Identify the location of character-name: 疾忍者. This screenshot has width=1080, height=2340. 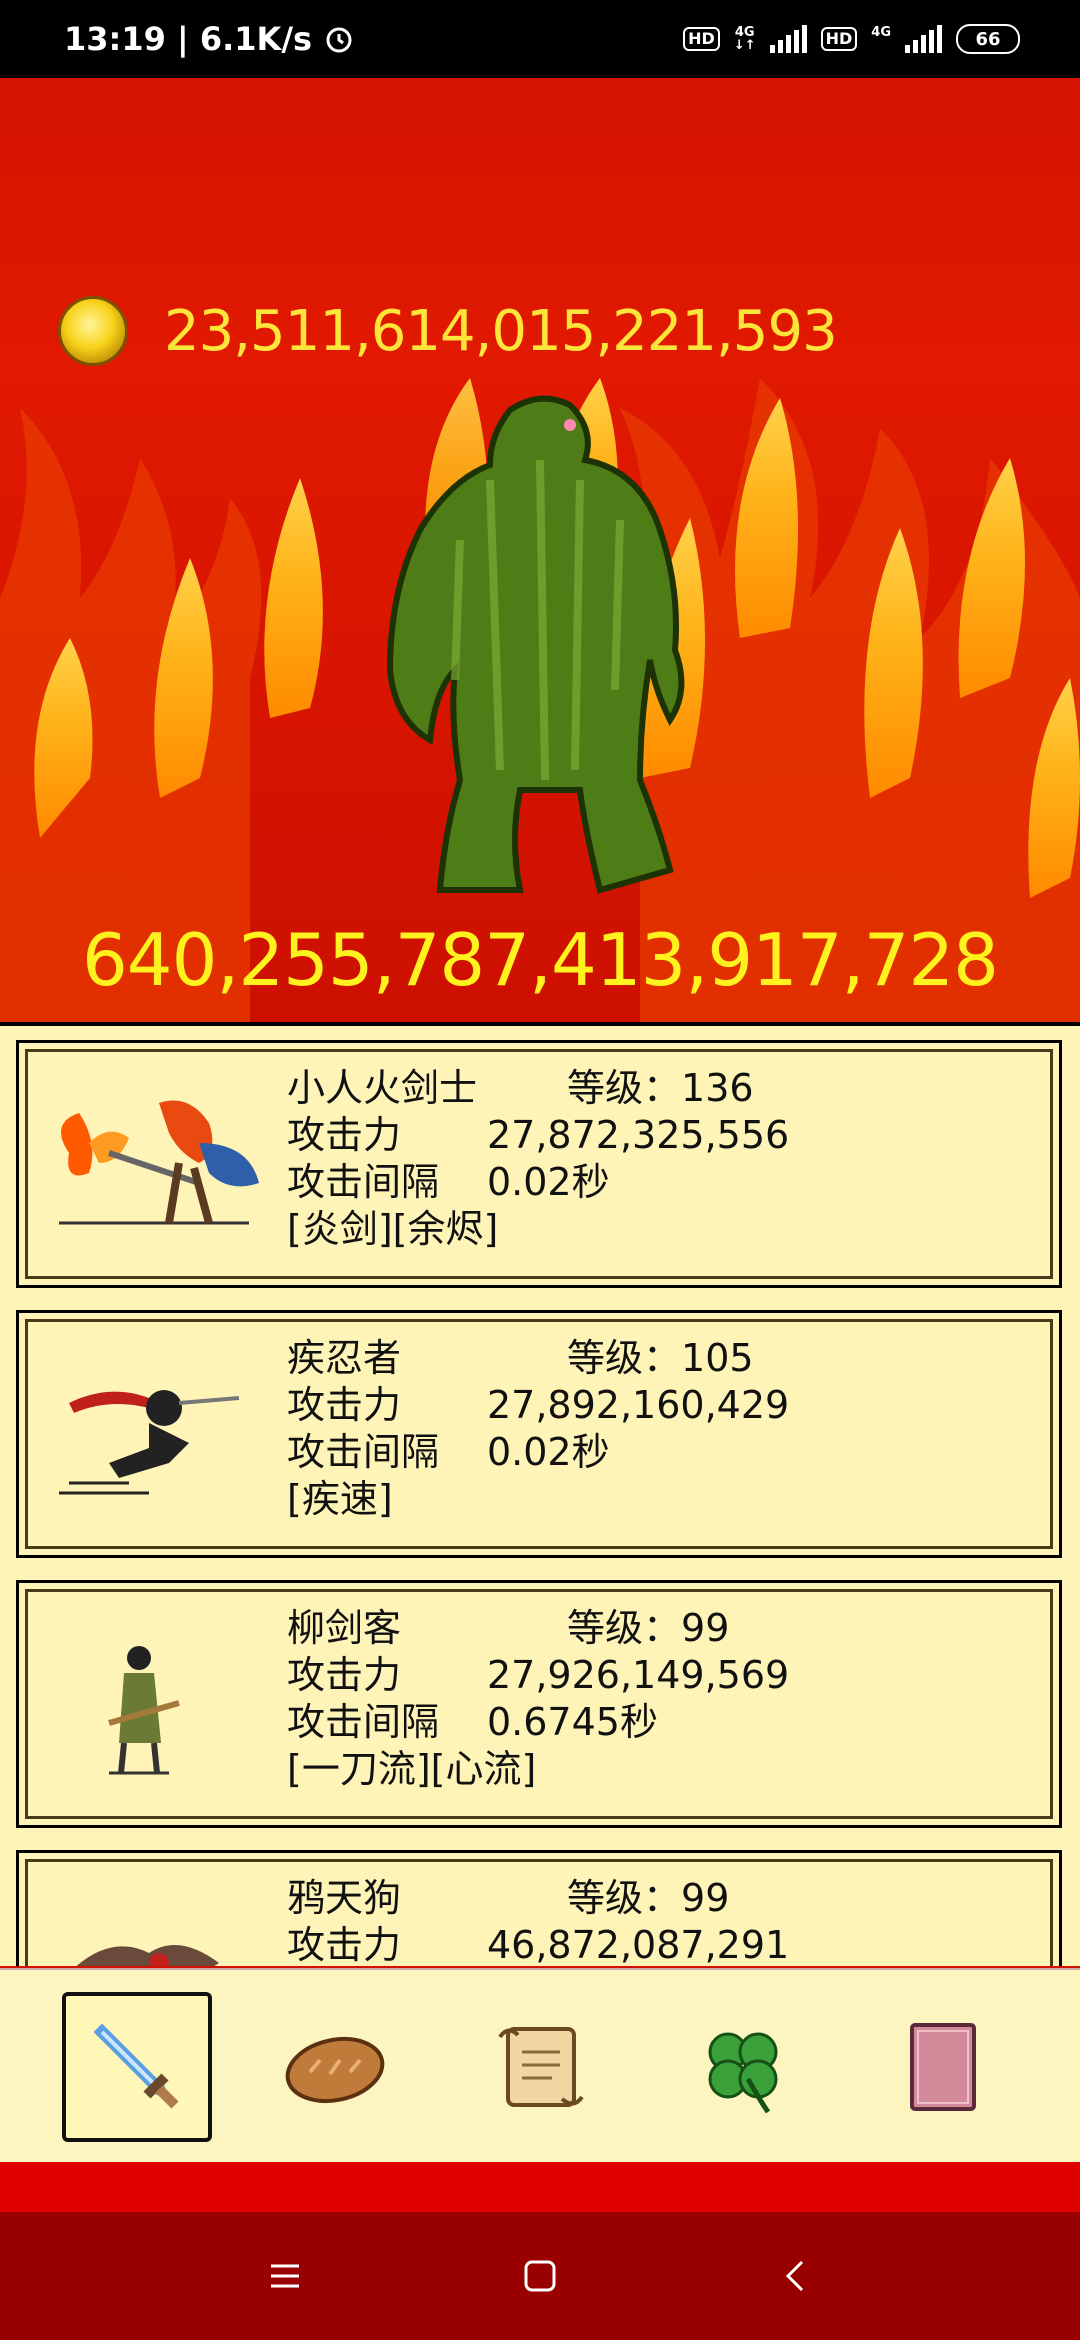
(344, 1358).